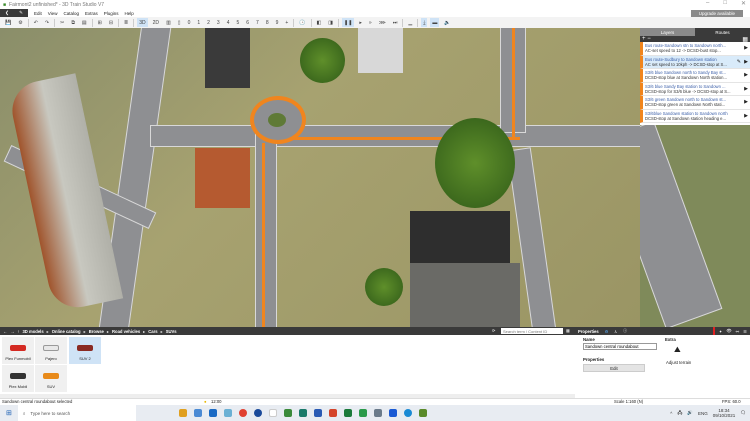  What do you see at coordinates (690, 413) in the screenshot?
I see `volume-icon: 🔊` at bounding box center [690, 413].